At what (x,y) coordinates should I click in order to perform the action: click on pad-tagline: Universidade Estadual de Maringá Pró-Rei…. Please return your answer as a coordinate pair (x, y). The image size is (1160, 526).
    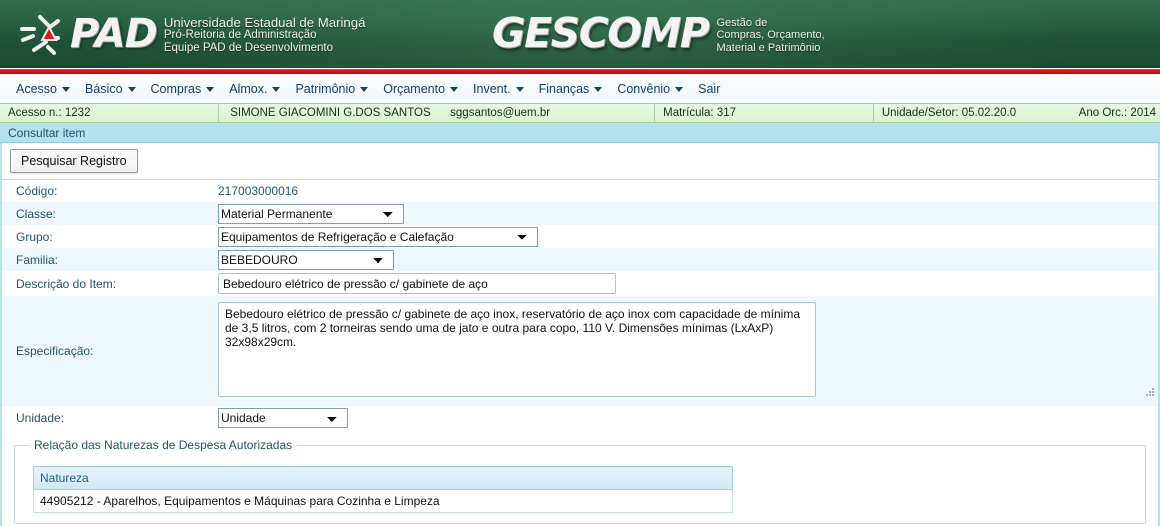
    Looking at the image, I should click on (265, 34).